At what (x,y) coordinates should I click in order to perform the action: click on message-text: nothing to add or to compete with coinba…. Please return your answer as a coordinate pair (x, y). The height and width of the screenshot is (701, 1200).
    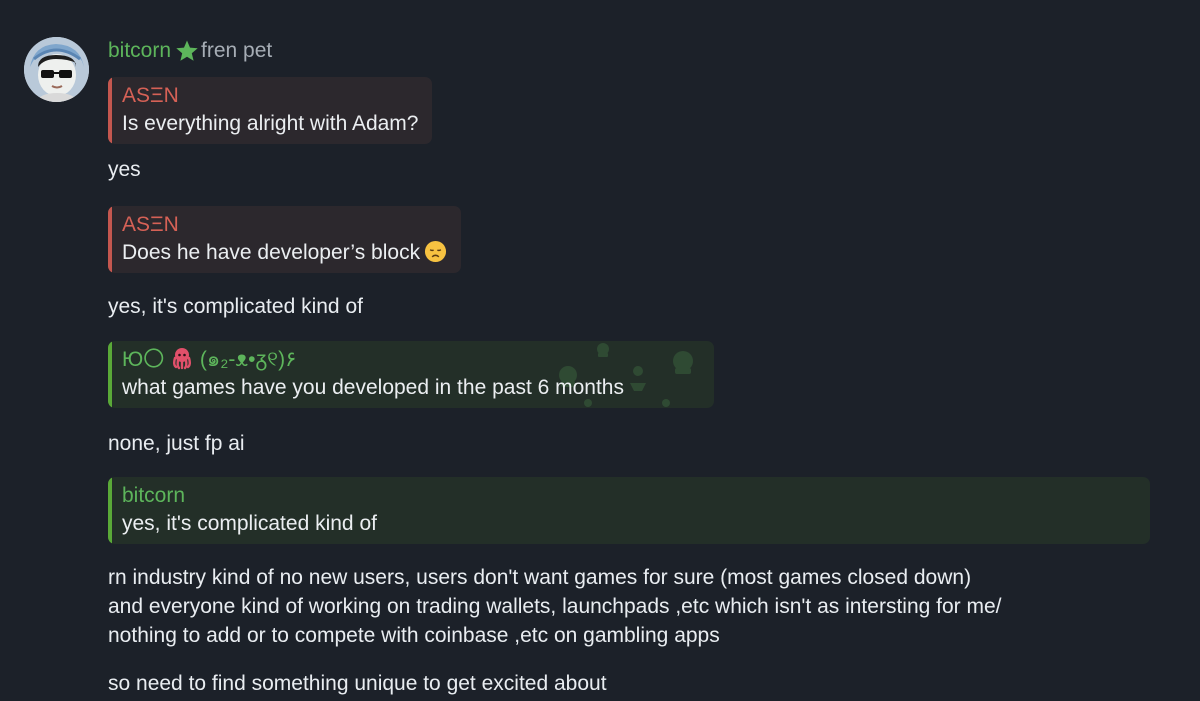
    Looking at the image, I should click on (414, 635).